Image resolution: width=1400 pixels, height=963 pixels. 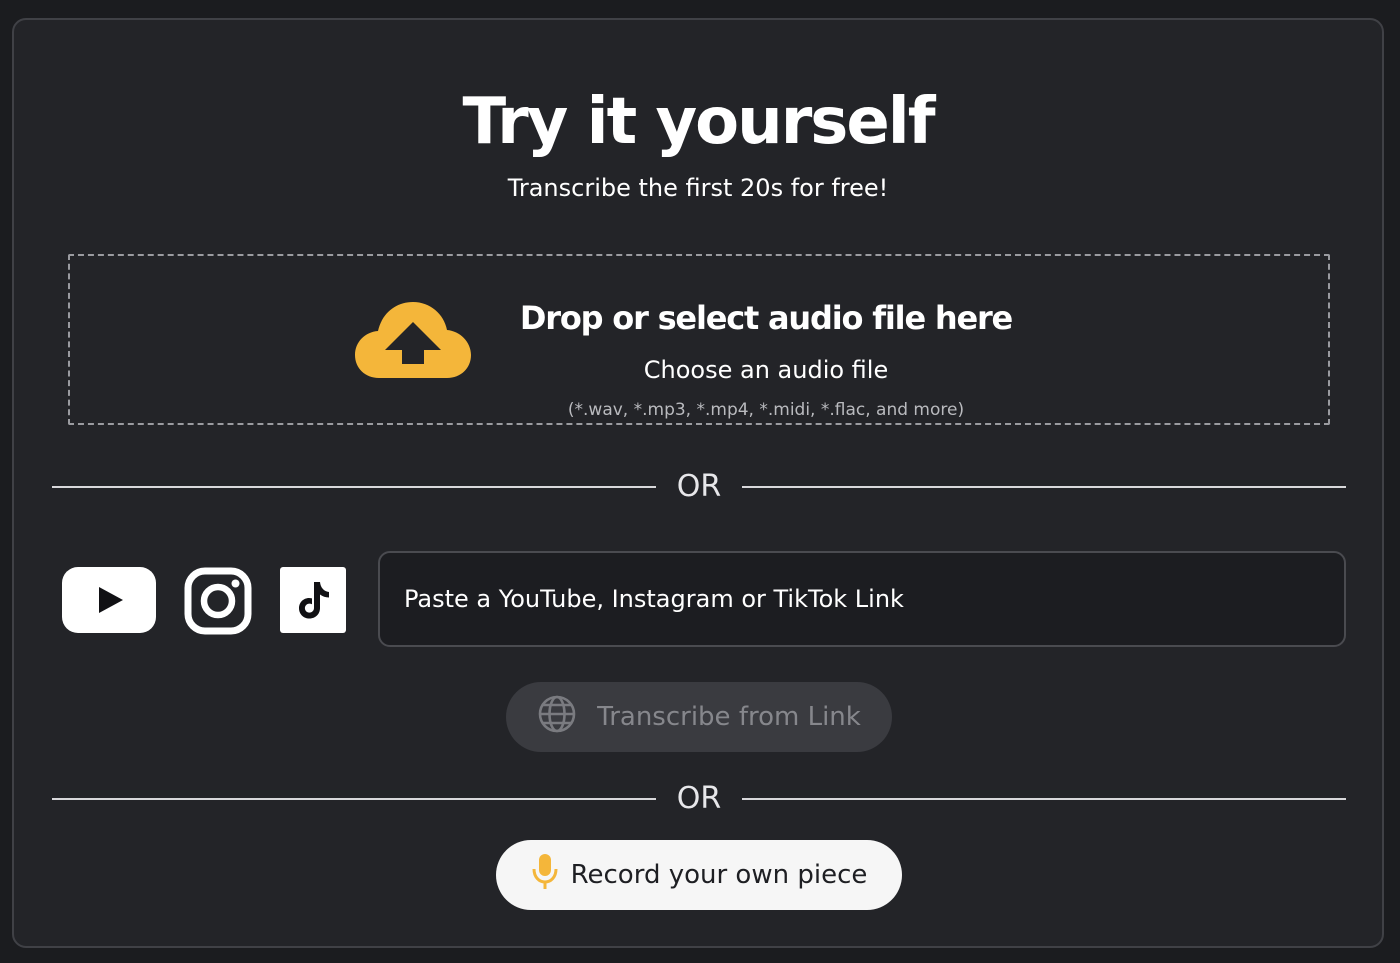 I want to click on media-link-input, so click(x=862, y=599).